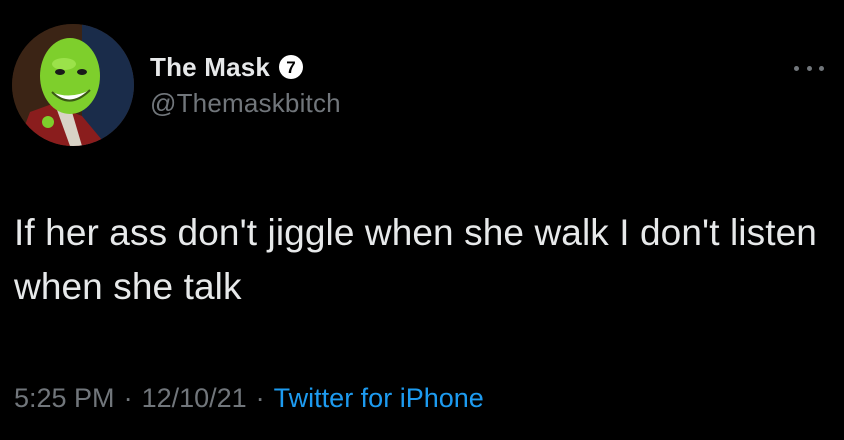 This screenshot has width=844, height=440. I want to click on display-name: The Mask, so click(210, 67).